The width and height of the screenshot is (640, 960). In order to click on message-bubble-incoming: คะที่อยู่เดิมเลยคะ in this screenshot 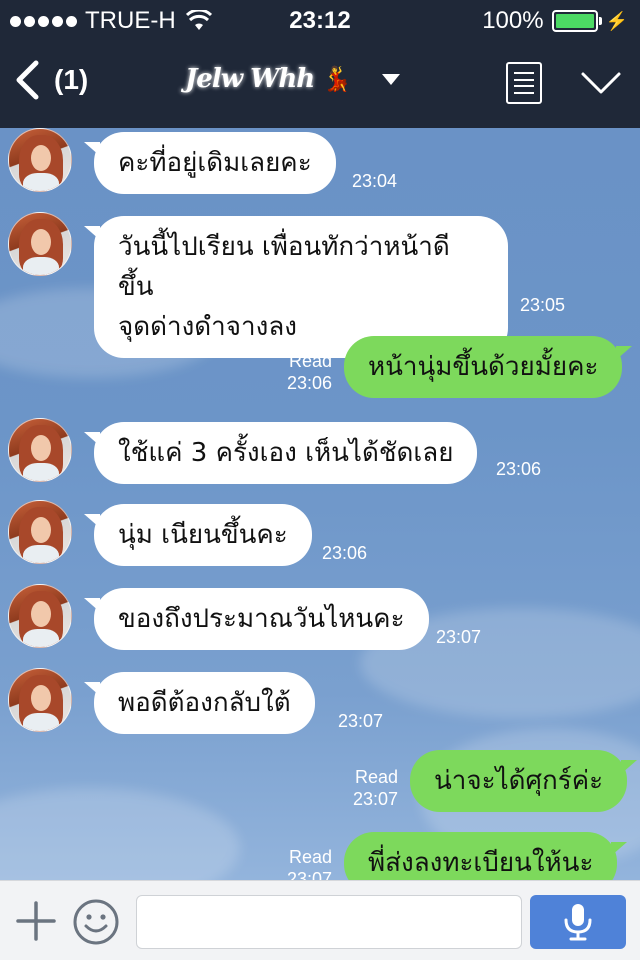, I will do `click(210, 163)`.